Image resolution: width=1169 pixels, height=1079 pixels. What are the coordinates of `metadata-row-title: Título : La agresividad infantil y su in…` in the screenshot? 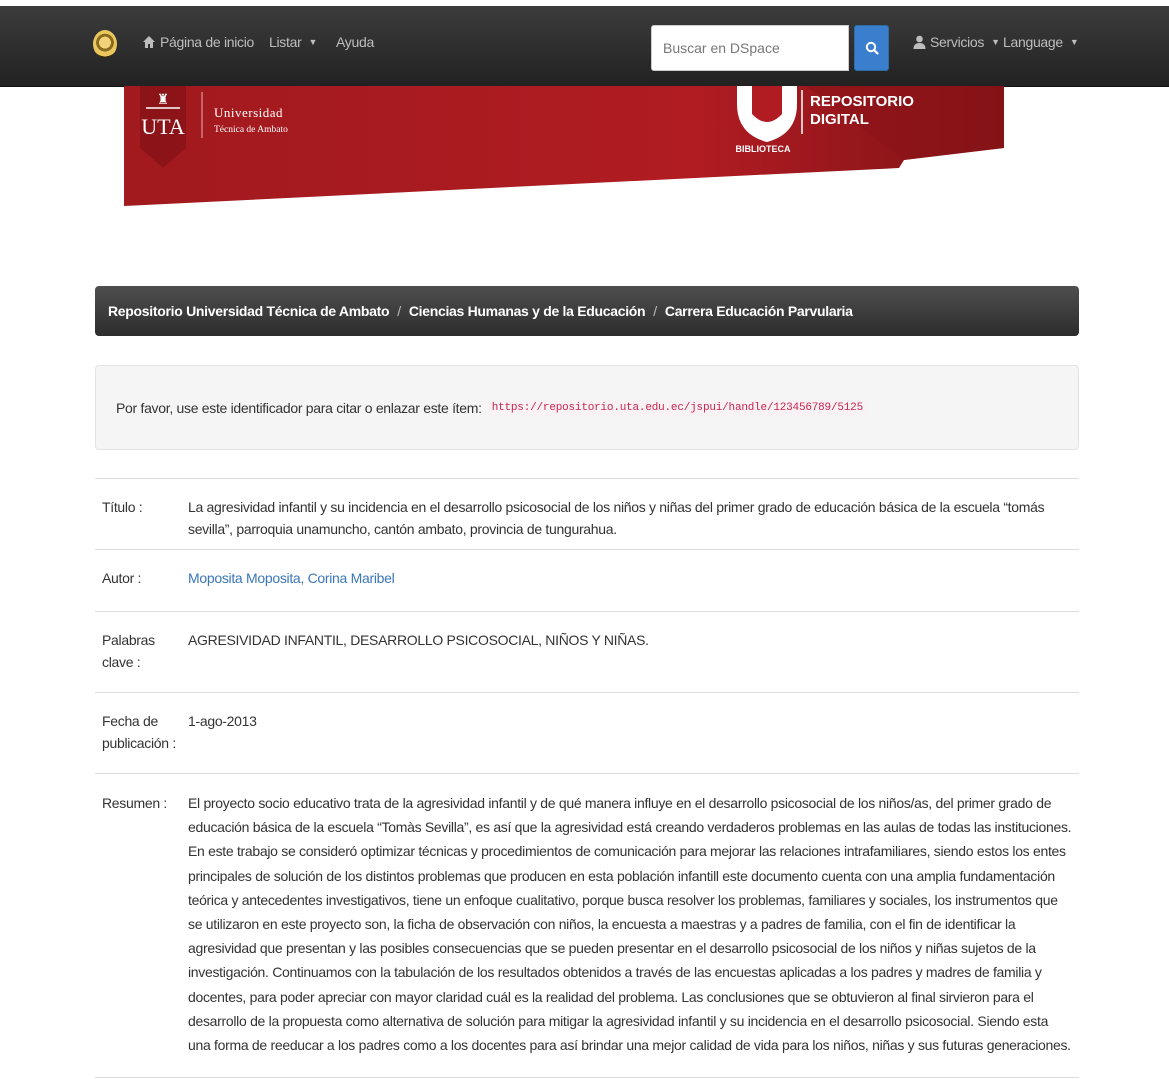 It's located at (587, 513).